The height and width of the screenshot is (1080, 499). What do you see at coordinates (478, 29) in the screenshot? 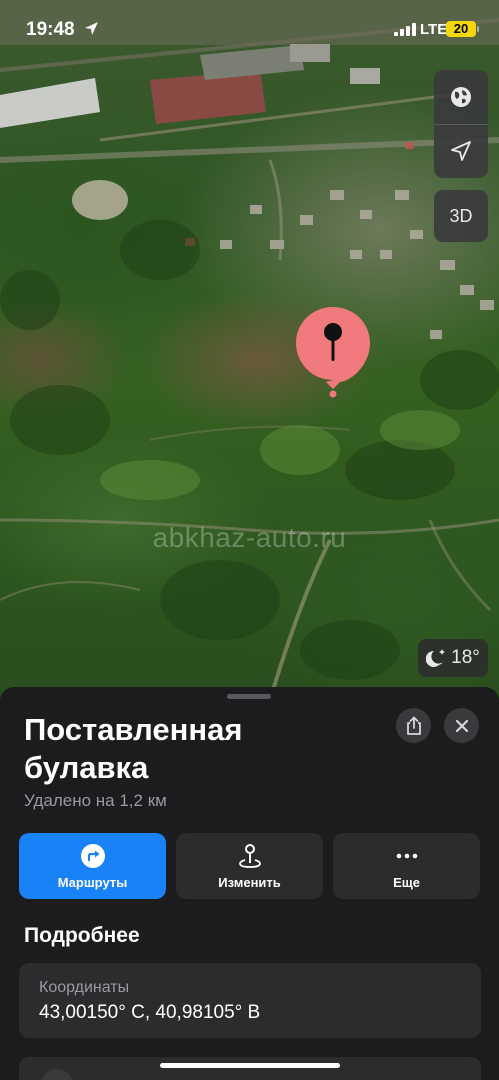
I see `battery-cap` at bounding box center [478, 29].